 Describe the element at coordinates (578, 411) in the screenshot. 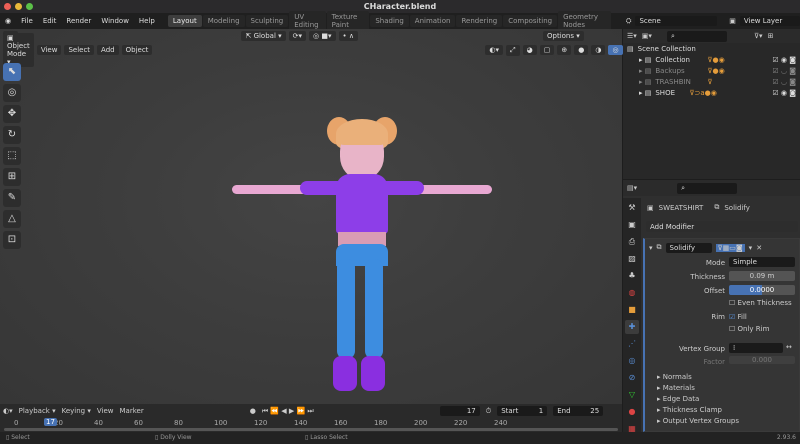

I see `end-frame-field: End 25` at that location.